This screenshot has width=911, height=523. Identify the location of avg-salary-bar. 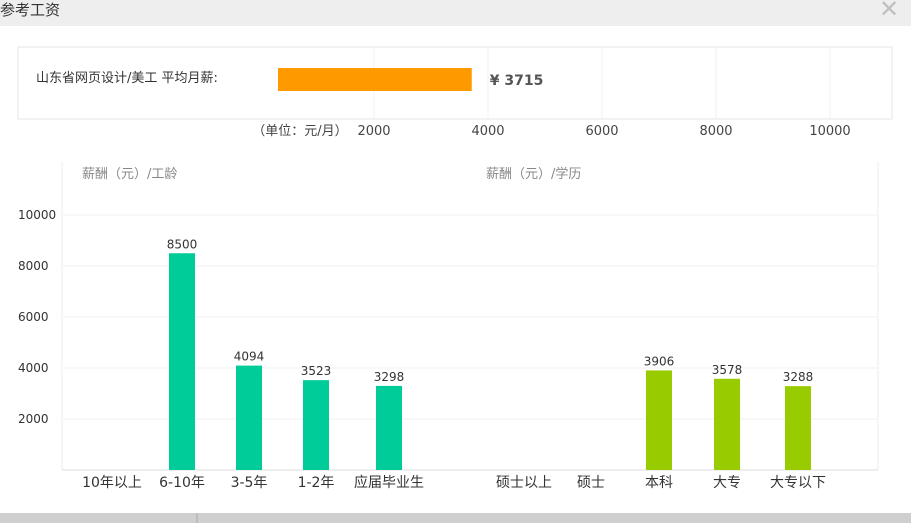
(375, 79).